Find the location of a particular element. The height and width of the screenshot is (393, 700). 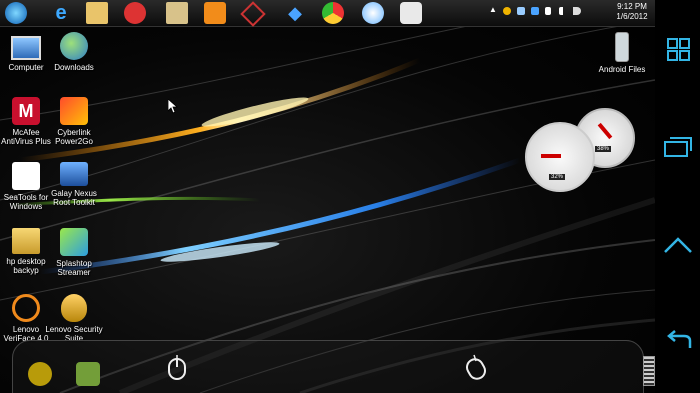

clock: 9:12 PM 1/6/2012 is located at coordinates (632, 12).